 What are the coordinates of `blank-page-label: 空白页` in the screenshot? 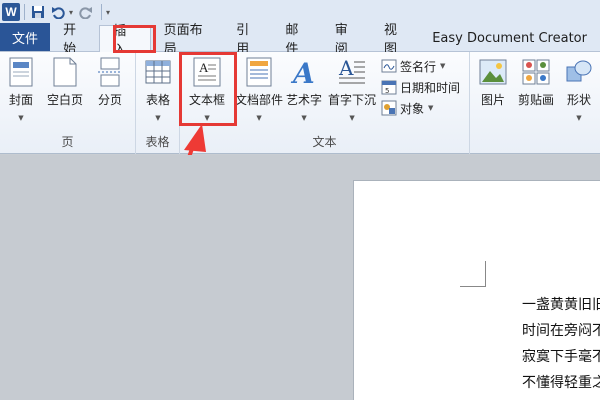 It's located at (65, 100).